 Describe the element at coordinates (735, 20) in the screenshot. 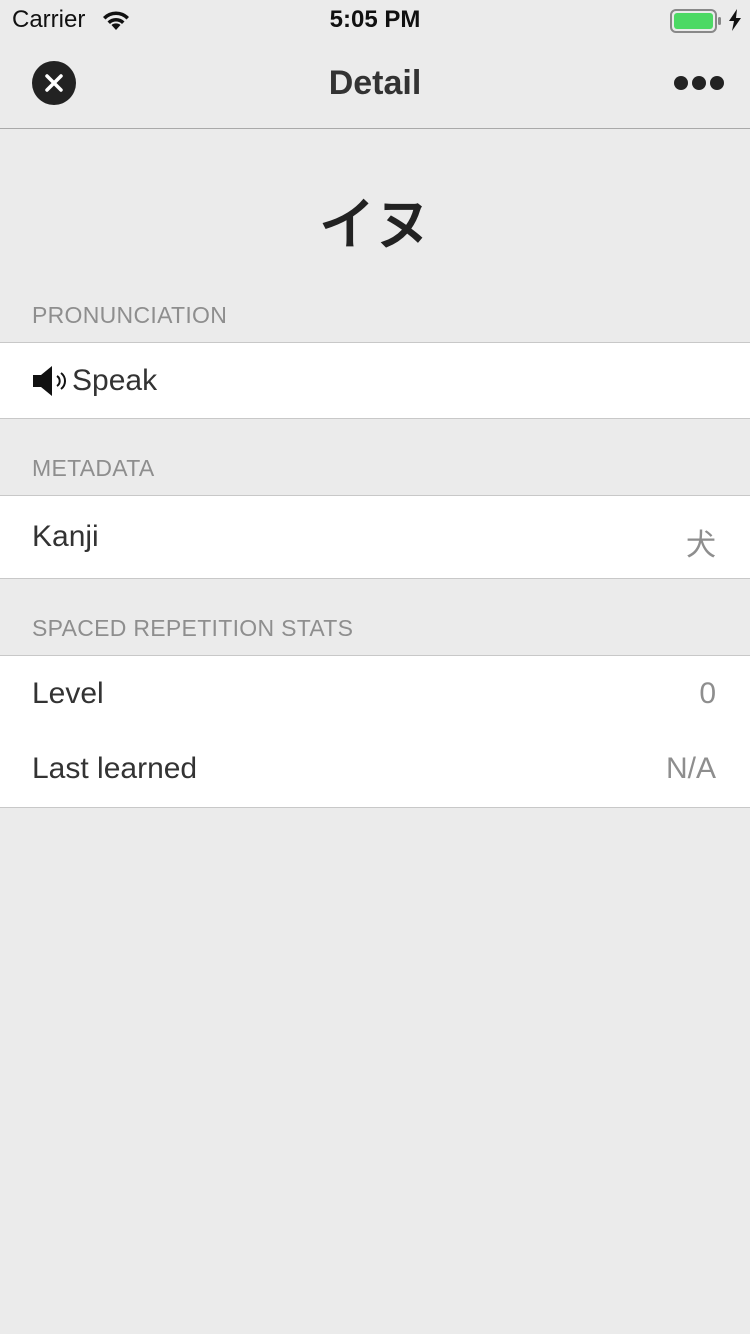

I see `bolt-icon` at that location.